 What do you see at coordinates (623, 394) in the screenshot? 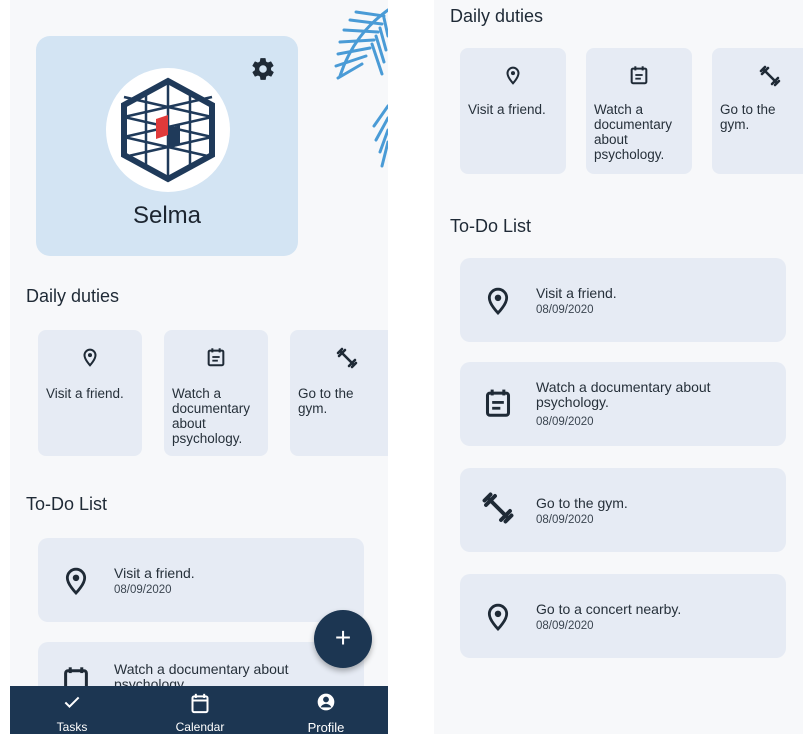
I see `todo-title: Watch a documentary about psychology.` at bounding box center [623, 394].